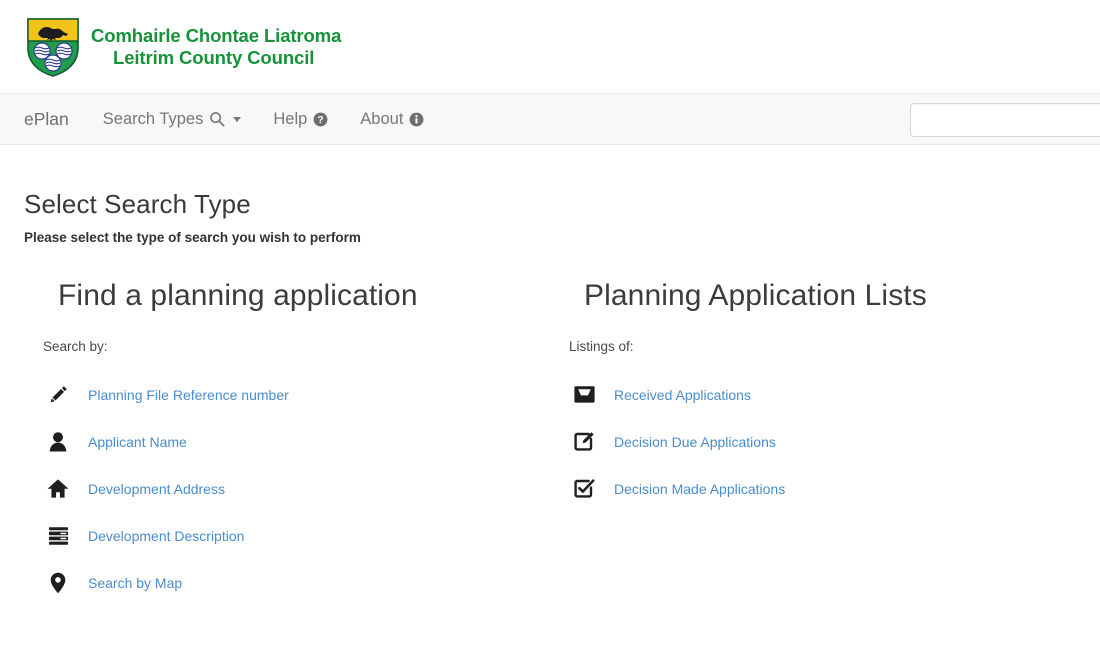 This screenshot has height=654, width=1100. What do you see at coordinates (75, 346) in the screenshot?
I see `column-subheading: Search by:` at bounding box center [75, 346].